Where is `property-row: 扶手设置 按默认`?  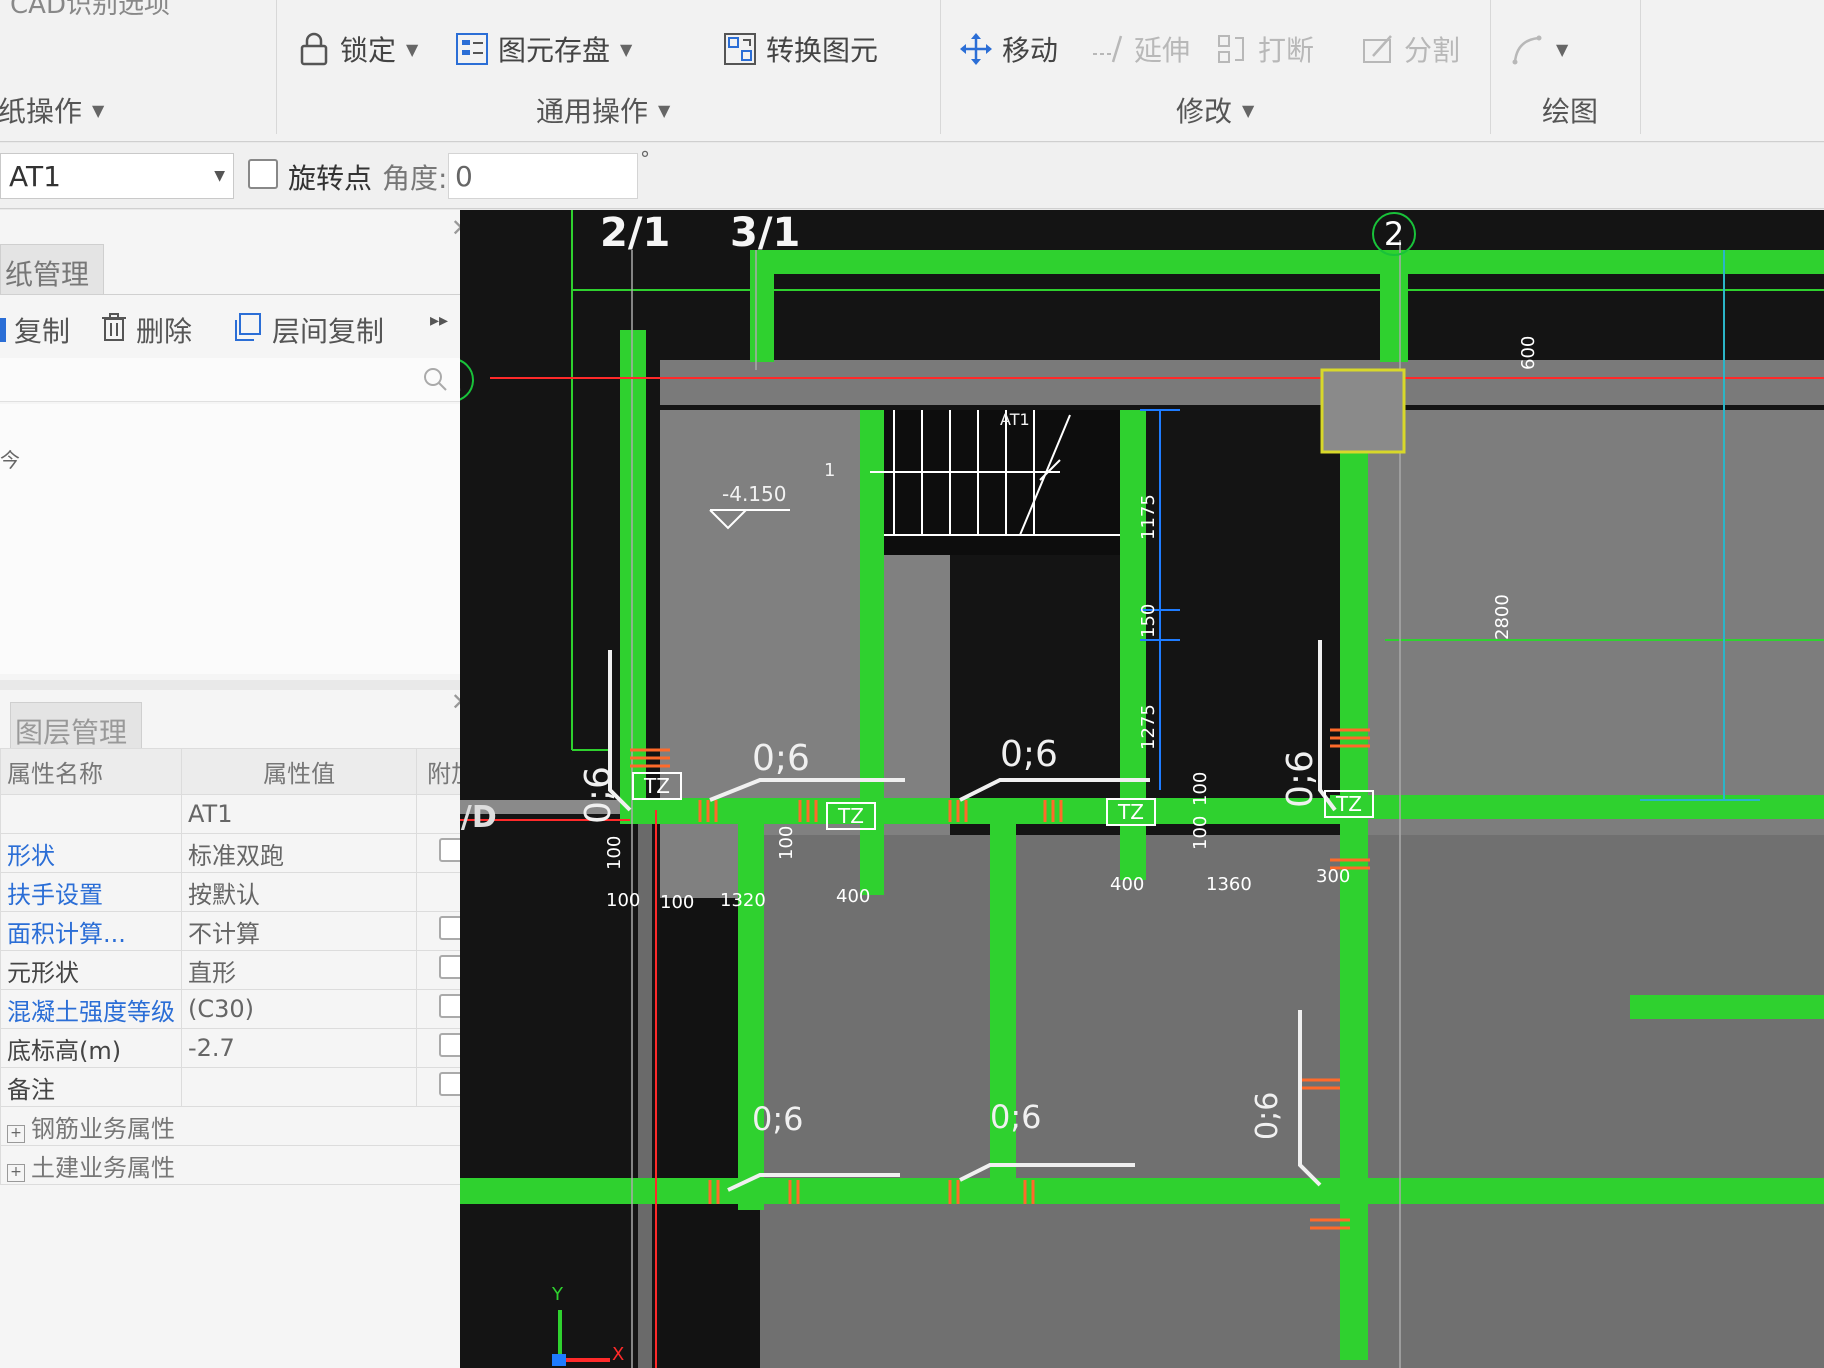 property-row: 扶手设置 按默认 is located at coordinates (243, 892).